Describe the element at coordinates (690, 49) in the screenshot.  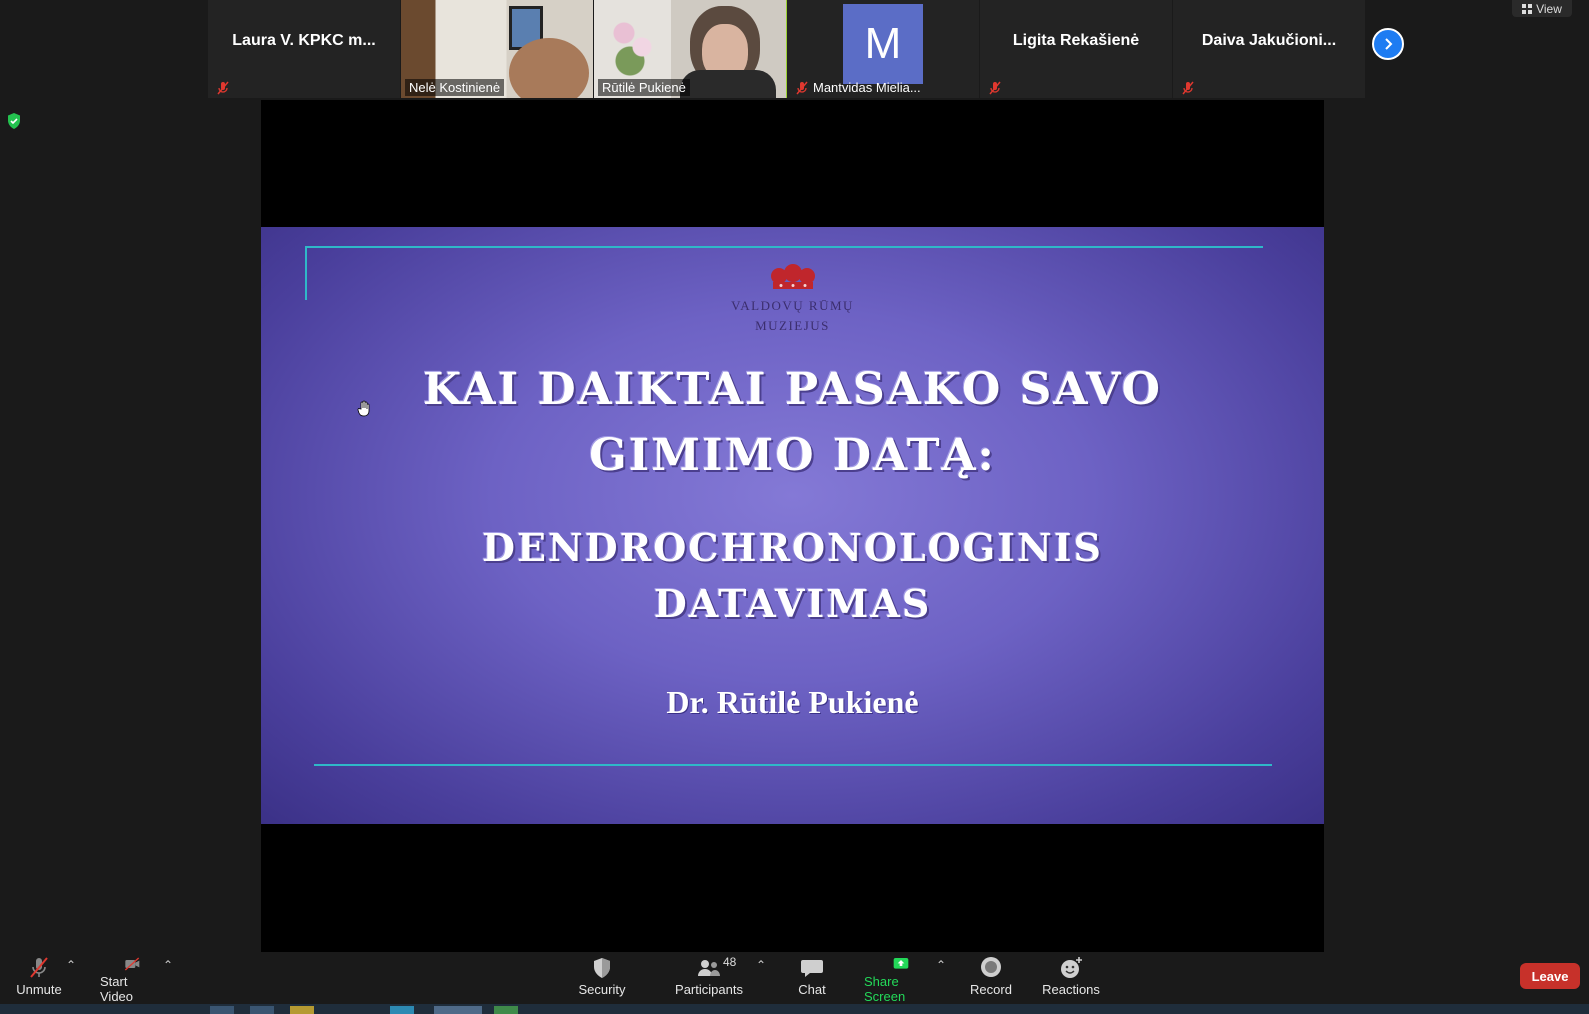
I see `participant-tile-active-speaker: Rūtilė Pukienė` at that location.